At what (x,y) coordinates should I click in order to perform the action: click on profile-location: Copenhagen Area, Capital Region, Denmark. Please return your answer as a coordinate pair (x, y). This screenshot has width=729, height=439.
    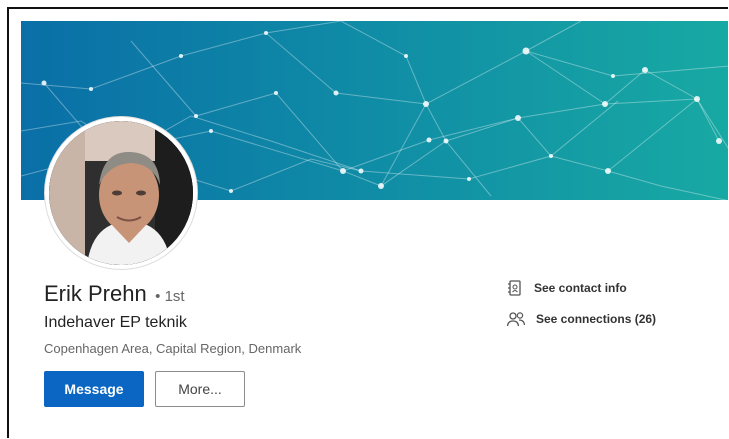
    Looking at the image, I should click on (173, 348).